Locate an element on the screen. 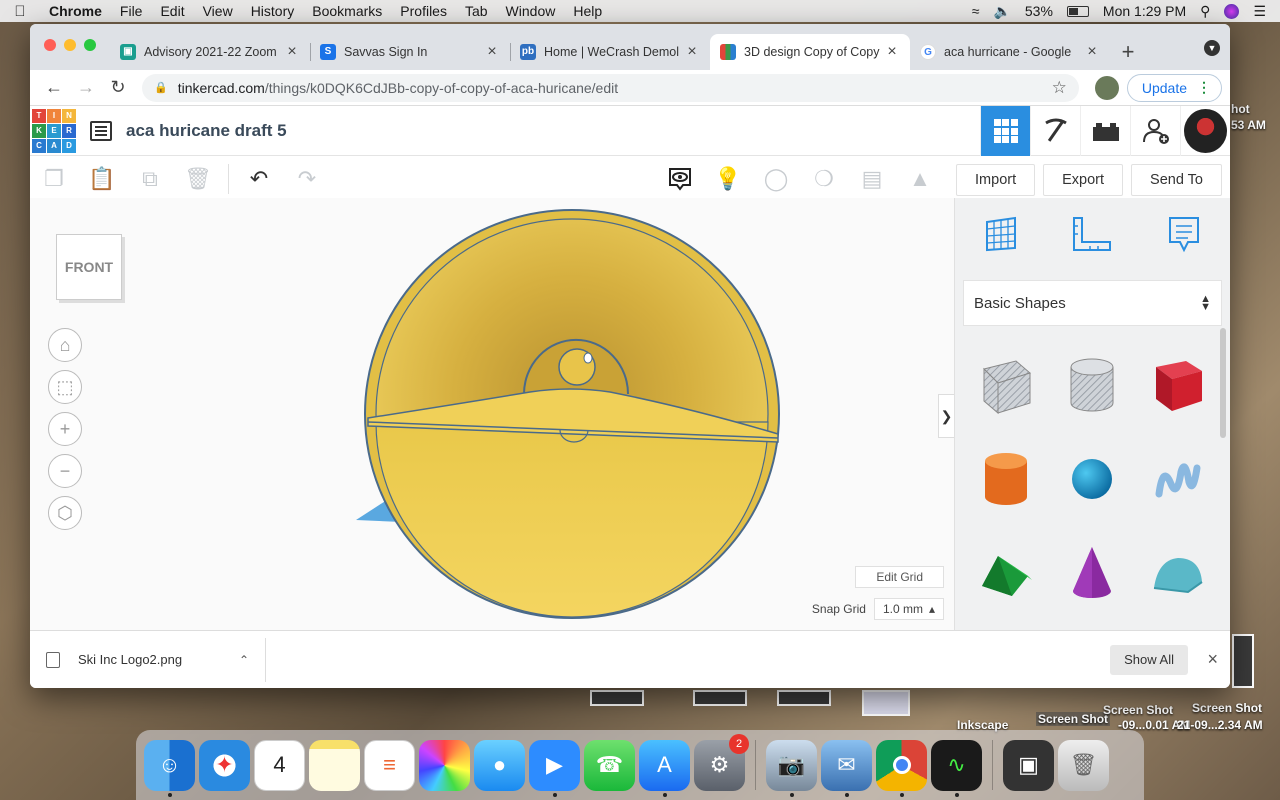 This screenshot has width=1280, height=800. facetime-icon: ☎ is located at coordinates (609, 765).